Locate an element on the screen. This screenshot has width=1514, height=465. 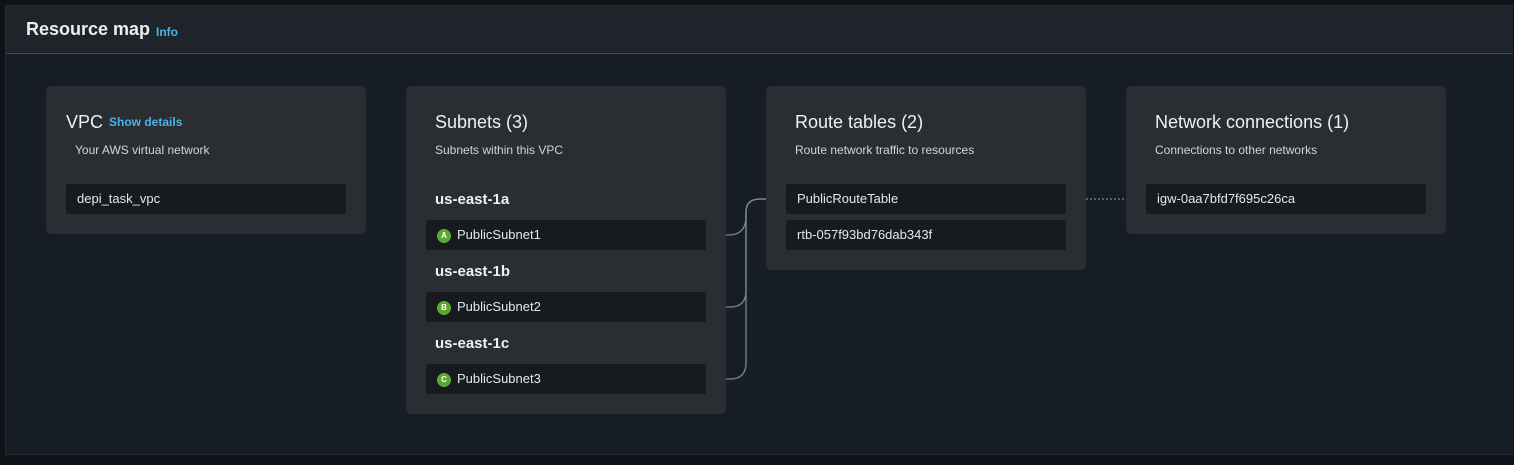
vpc-card-title: VPC Show details is located at coordinates (124, 122).